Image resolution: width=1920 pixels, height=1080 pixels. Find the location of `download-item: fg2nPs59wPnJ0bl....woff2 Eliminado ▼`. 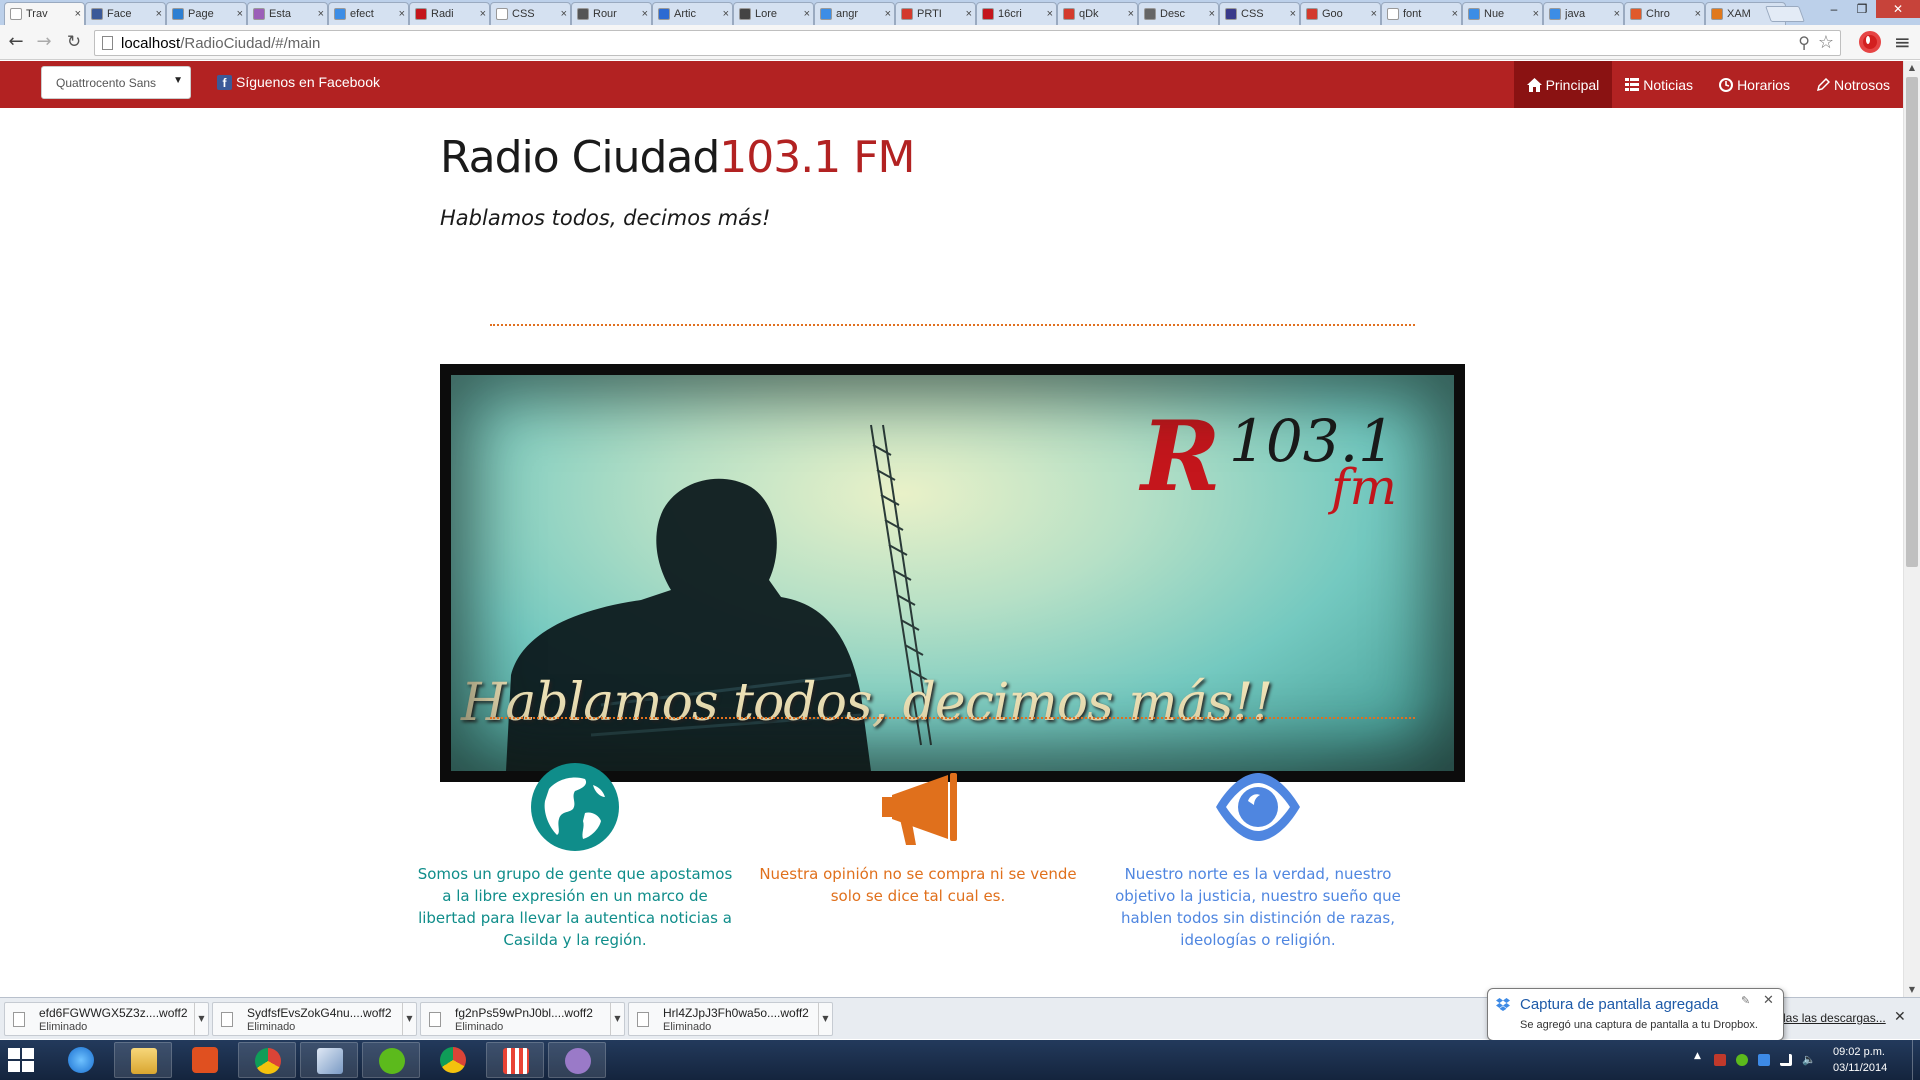

download-item: fg2nPs59wPnJ0bl....woff2 Eliminado ▼ is located at coordinates (522, 1019).